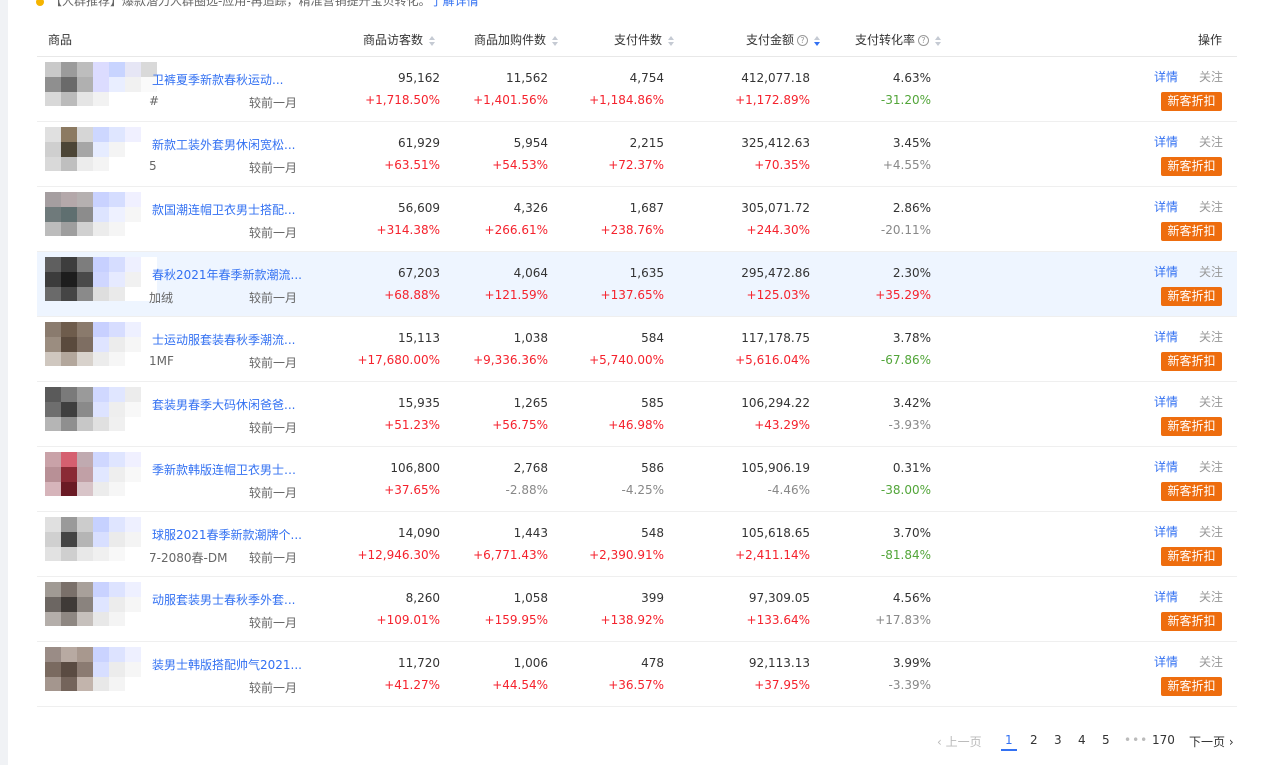  What do you see at coordinates (817, 40) in the screenshot?
I see `sort-desc-icon` at bounding box center [817, 40].